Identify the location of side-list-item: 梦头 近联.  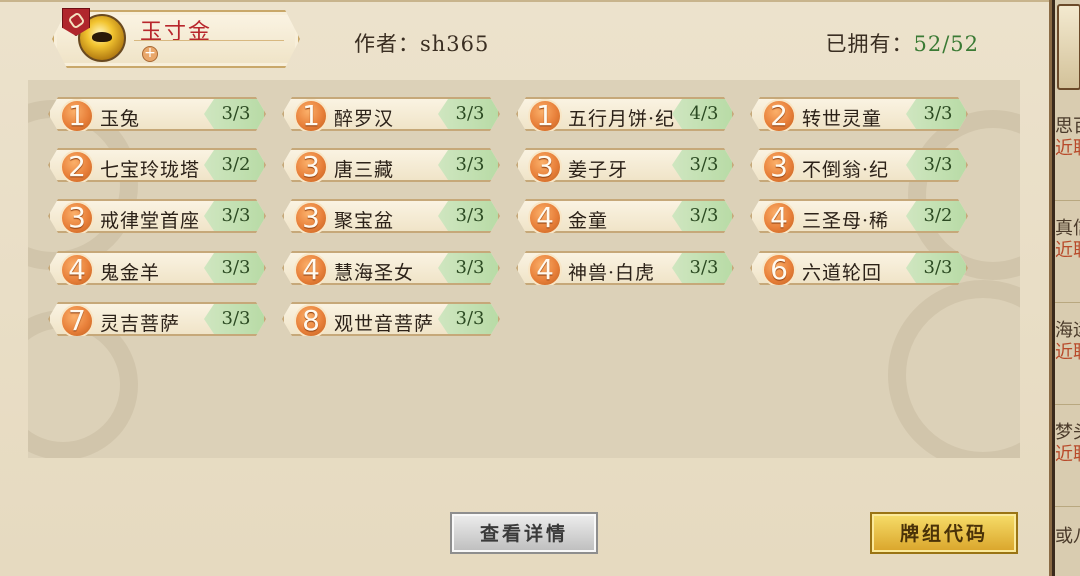
(1067, 444).